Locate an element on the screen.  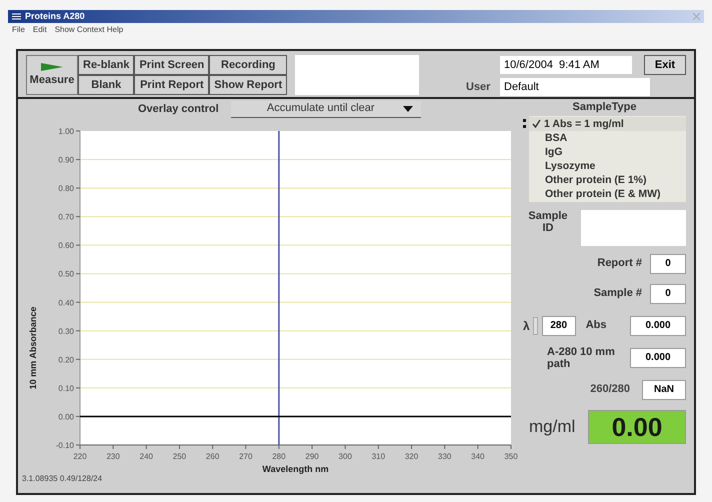
exit-button: Exit is located at coordinates (665, 65).